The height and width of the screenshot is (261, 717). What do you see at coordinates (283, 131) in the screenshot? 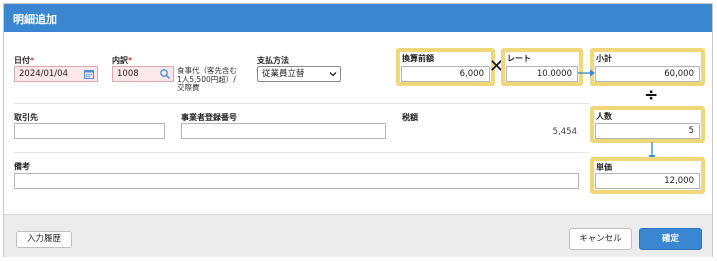
I see `registration-number-input` at bounding box center [283, 131].